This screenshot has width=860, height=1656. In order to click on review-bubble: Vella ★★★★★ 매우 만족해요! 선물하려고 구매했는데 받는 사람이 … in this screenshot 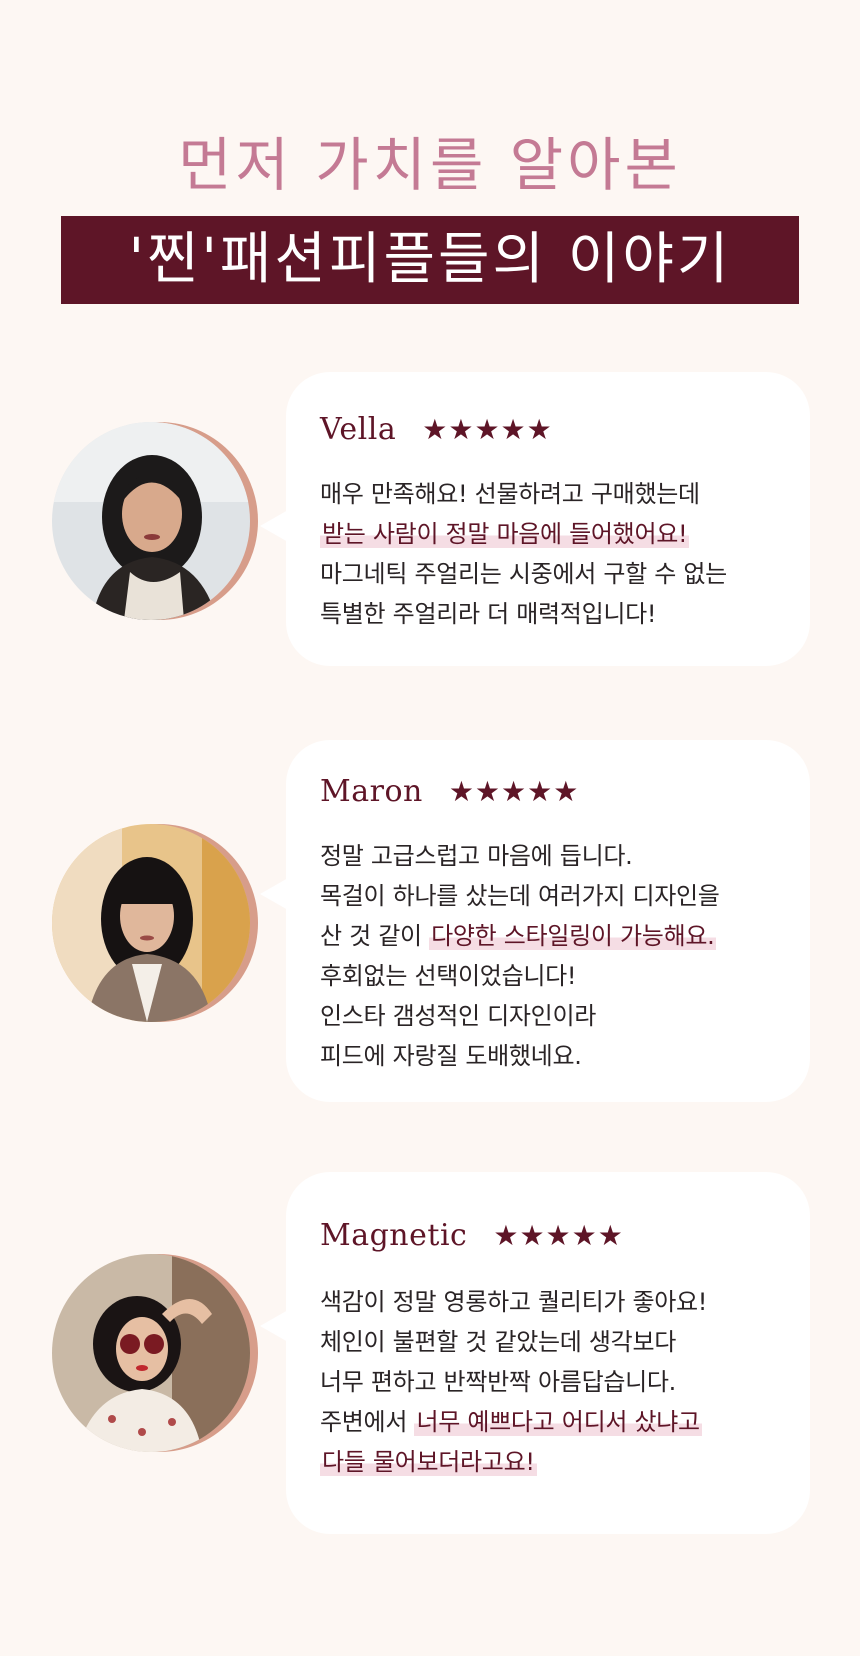, I will do `click(535, 519)`.